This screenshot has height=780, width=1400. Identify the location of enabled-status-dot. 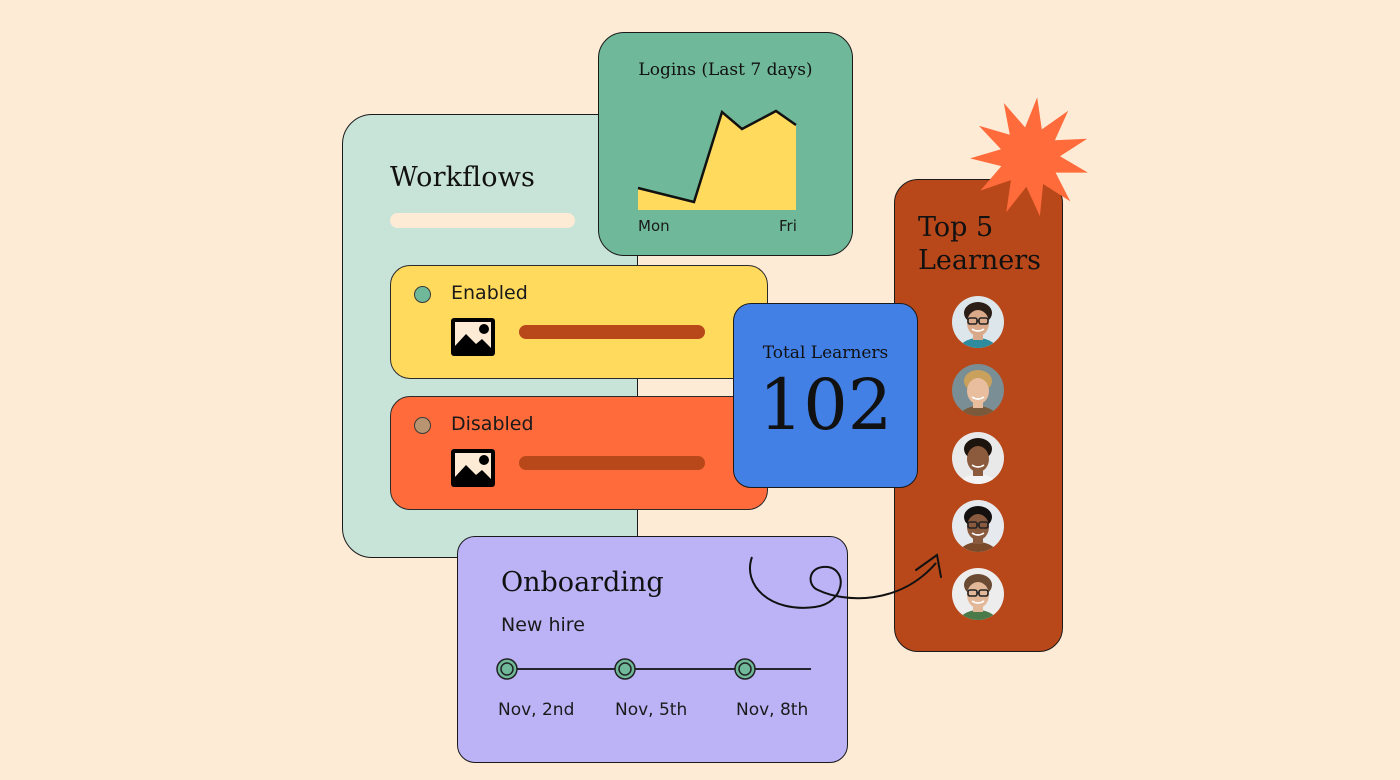
(422, 294).